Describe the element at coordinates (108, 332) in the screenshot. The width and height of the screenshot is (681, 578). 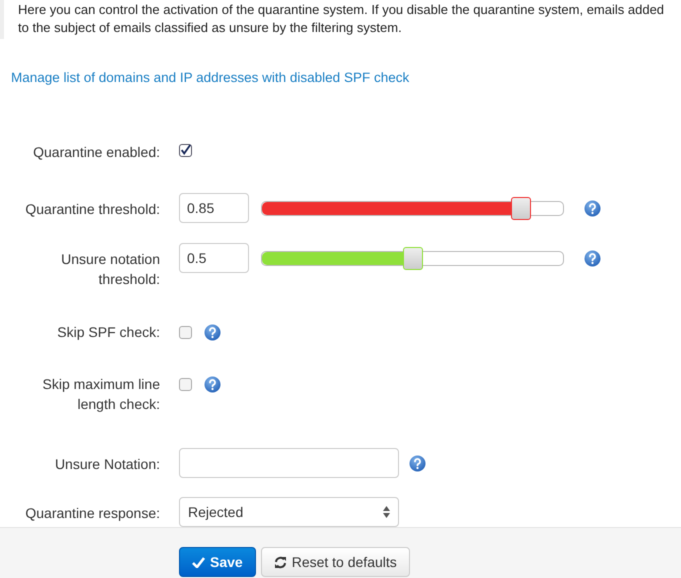
I see `field-label: Skip SPF check:` at that location.